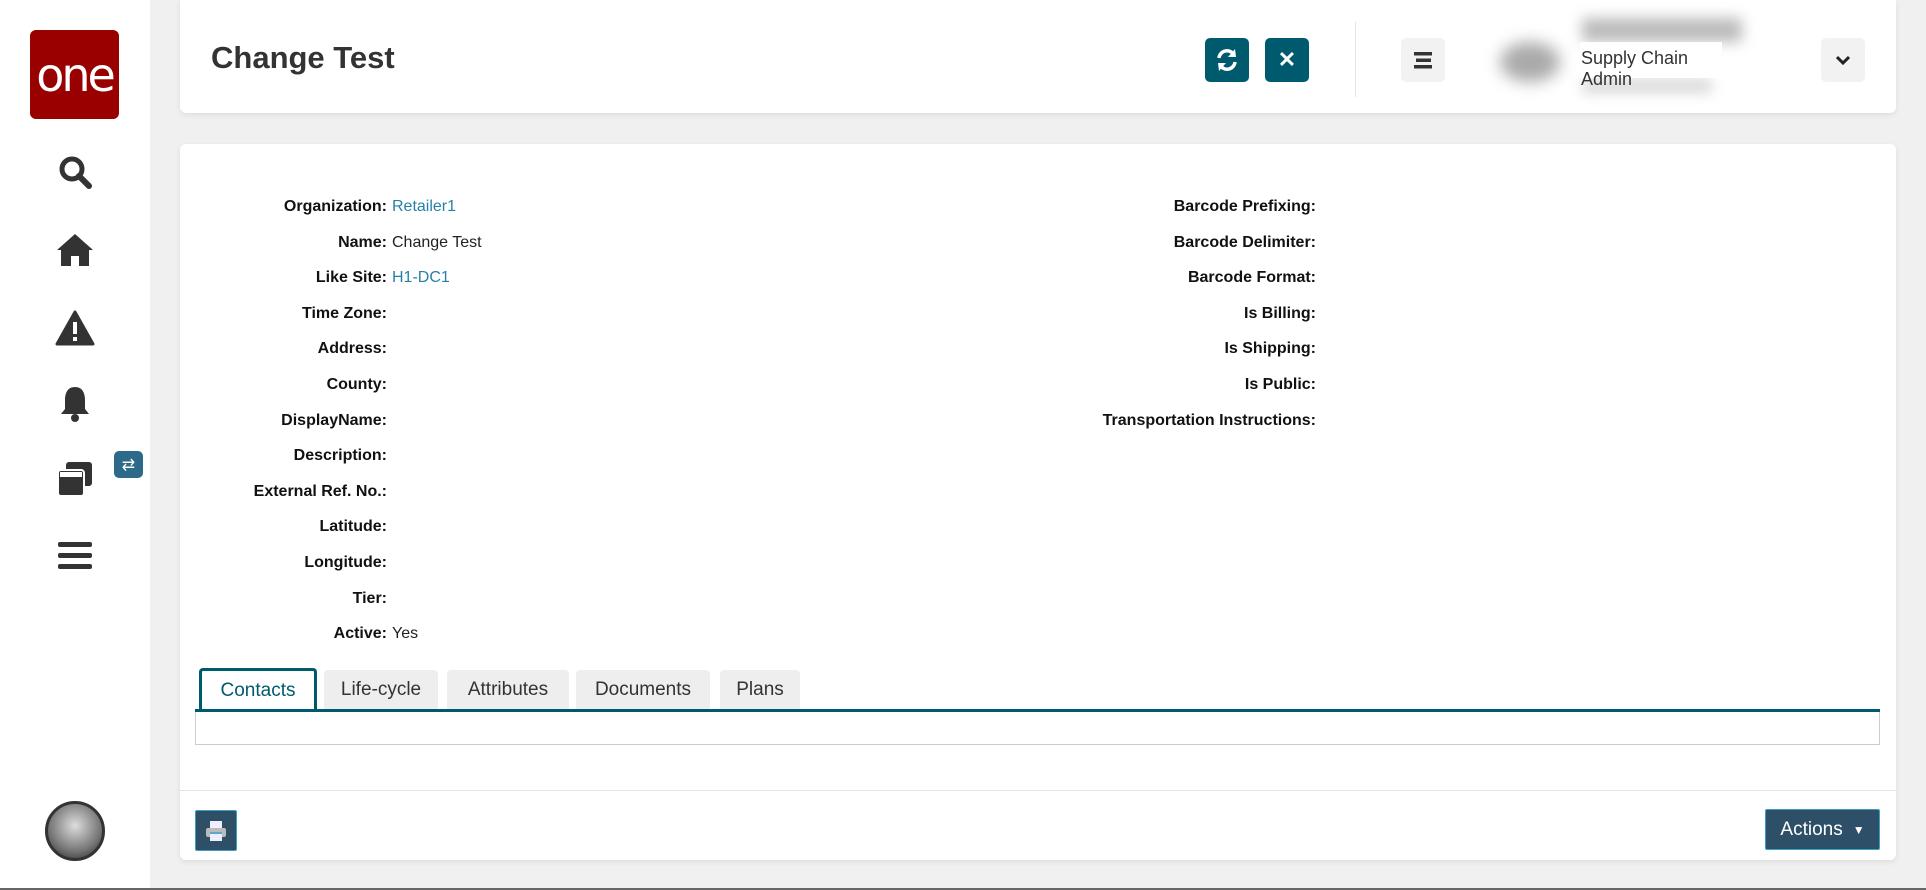  Describe the element at coordinates (75, 328) in the screenshot. I see `warning-icon` at that location.